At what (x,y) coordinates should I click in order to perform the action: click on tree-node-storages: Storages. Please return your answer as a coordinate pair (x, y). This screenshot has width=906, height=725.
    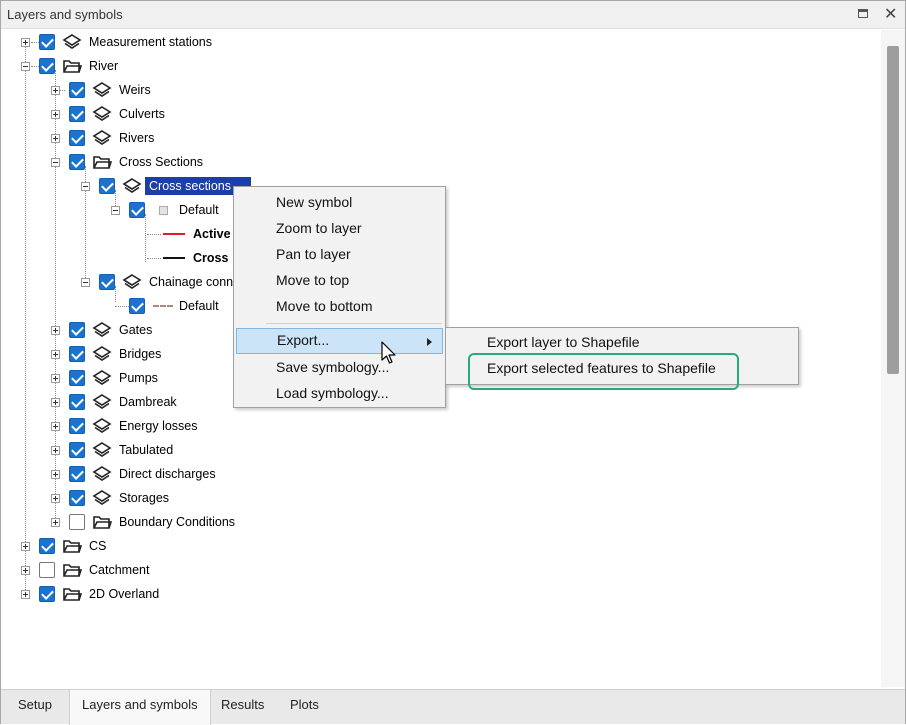
    Looking at the image, I should click on (131, 499).